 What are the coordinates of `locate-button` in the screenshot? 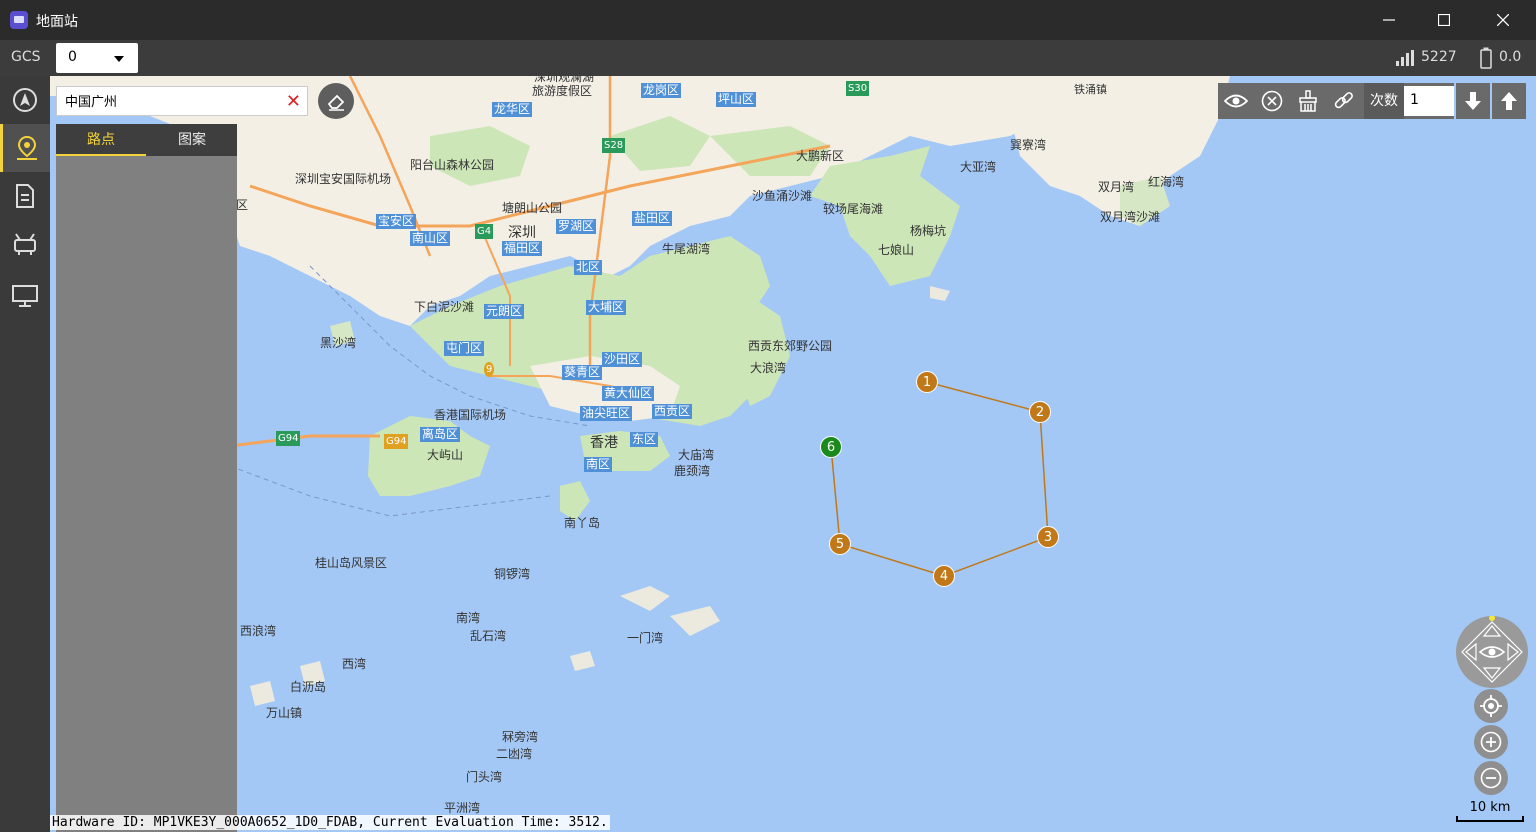 It's located at (1491, 706).